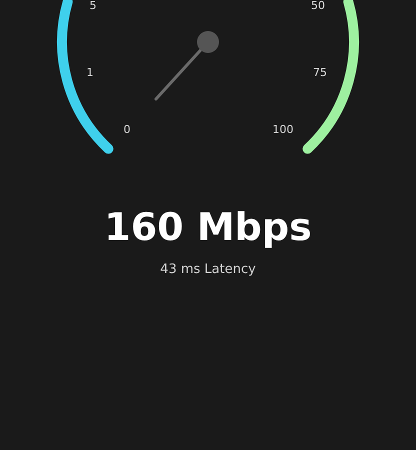 This screenshot has width=416, height=450. I want to click on speed-value: 160 Mbps, so click(208, 227).